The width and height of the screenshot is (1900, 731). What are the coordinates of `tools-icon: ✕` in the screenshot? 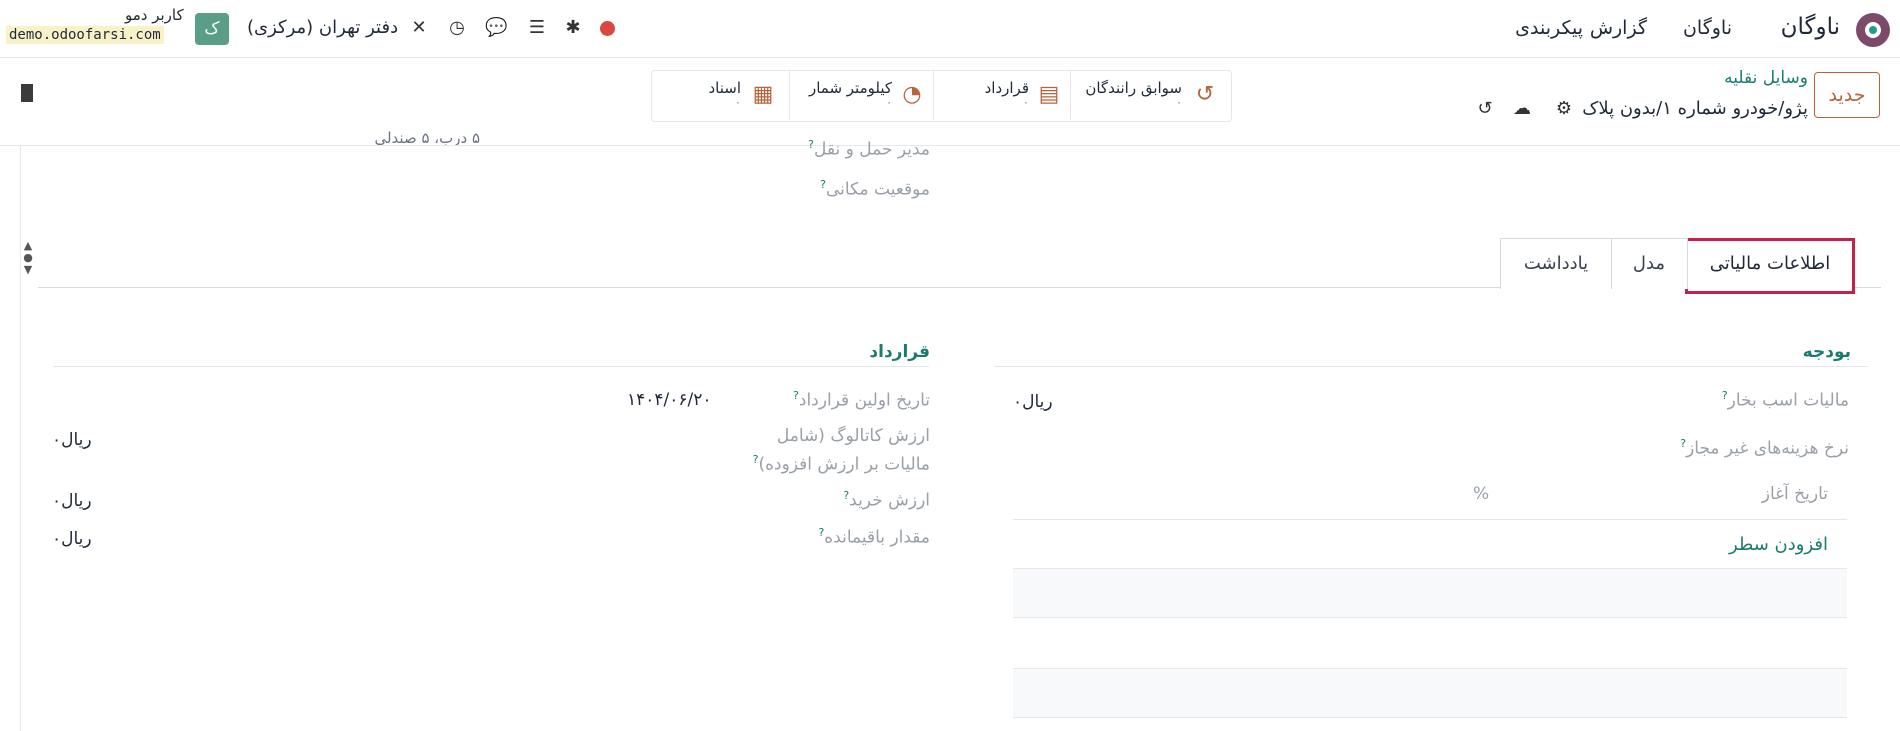 It's located at (419, 28).